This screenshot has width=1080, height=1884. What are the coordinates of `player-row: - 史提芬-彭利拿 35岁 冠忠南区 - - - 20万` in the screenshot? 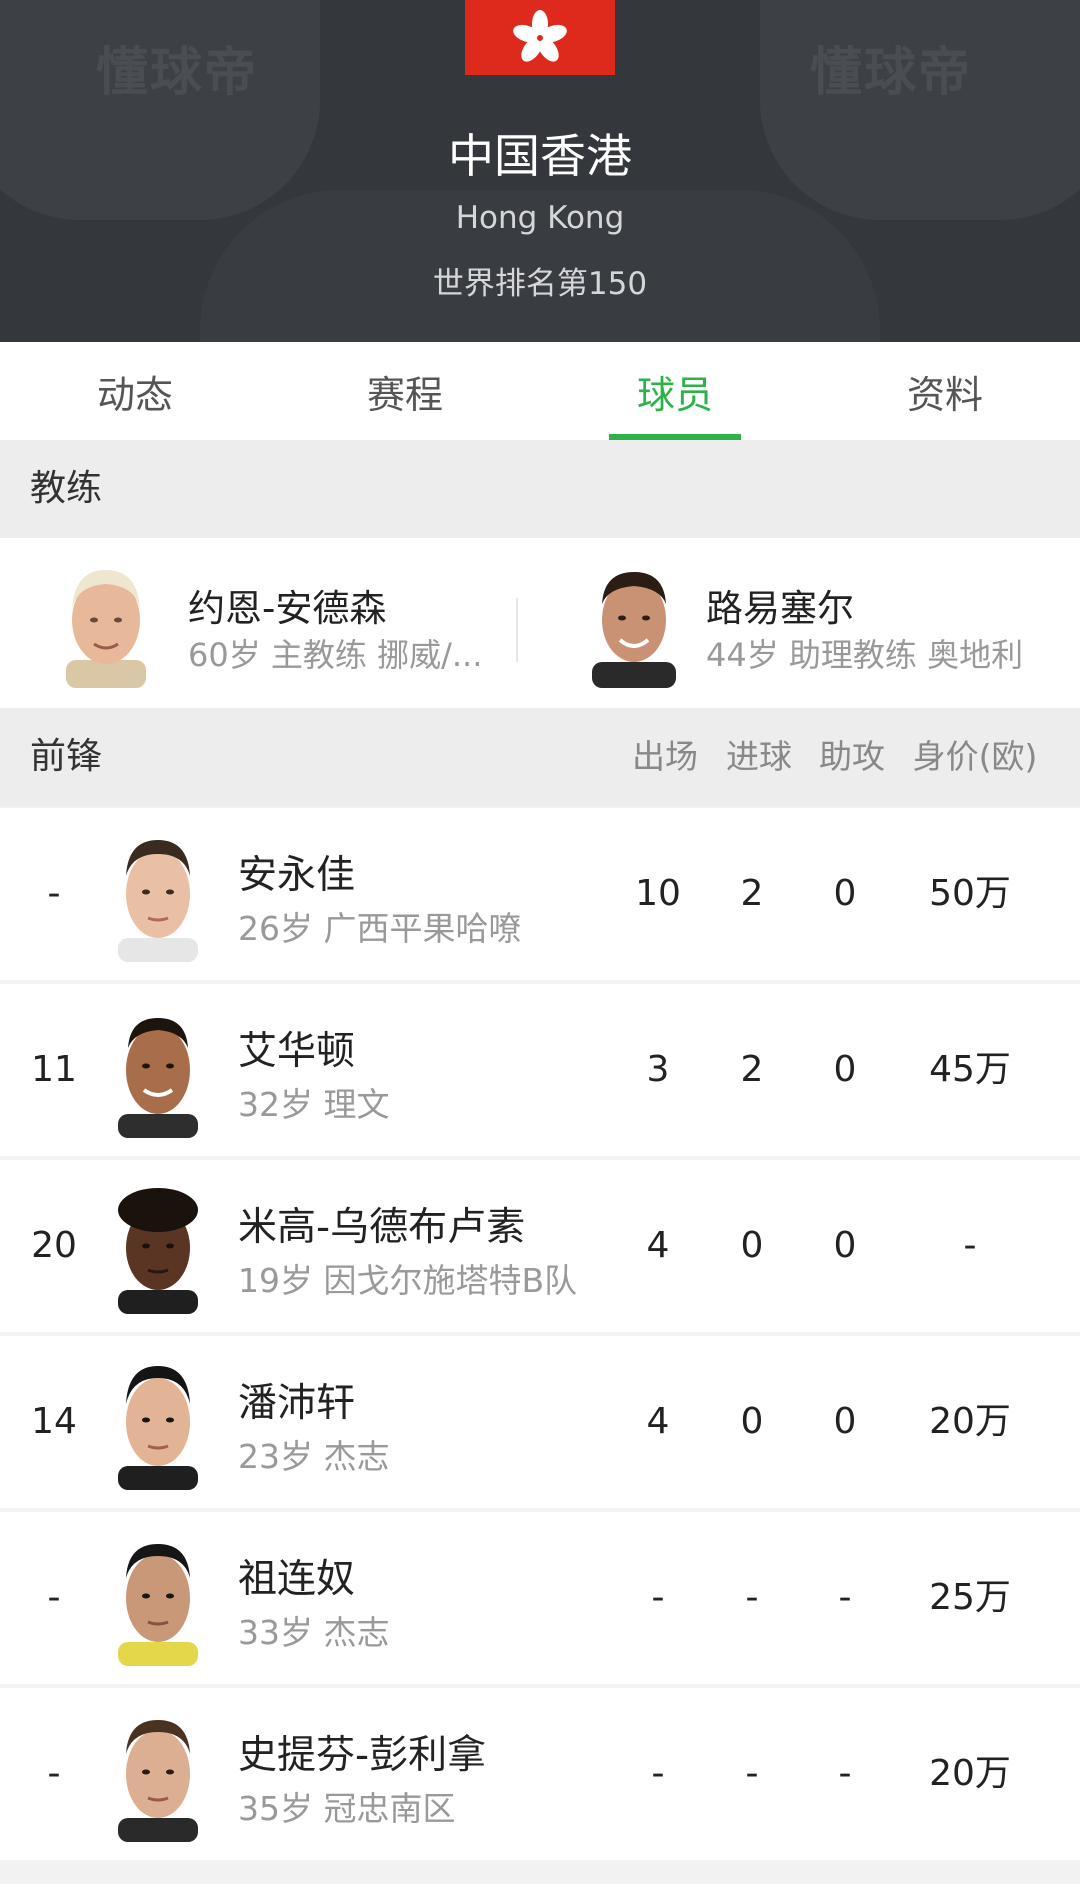 It's located at (540, 1774).